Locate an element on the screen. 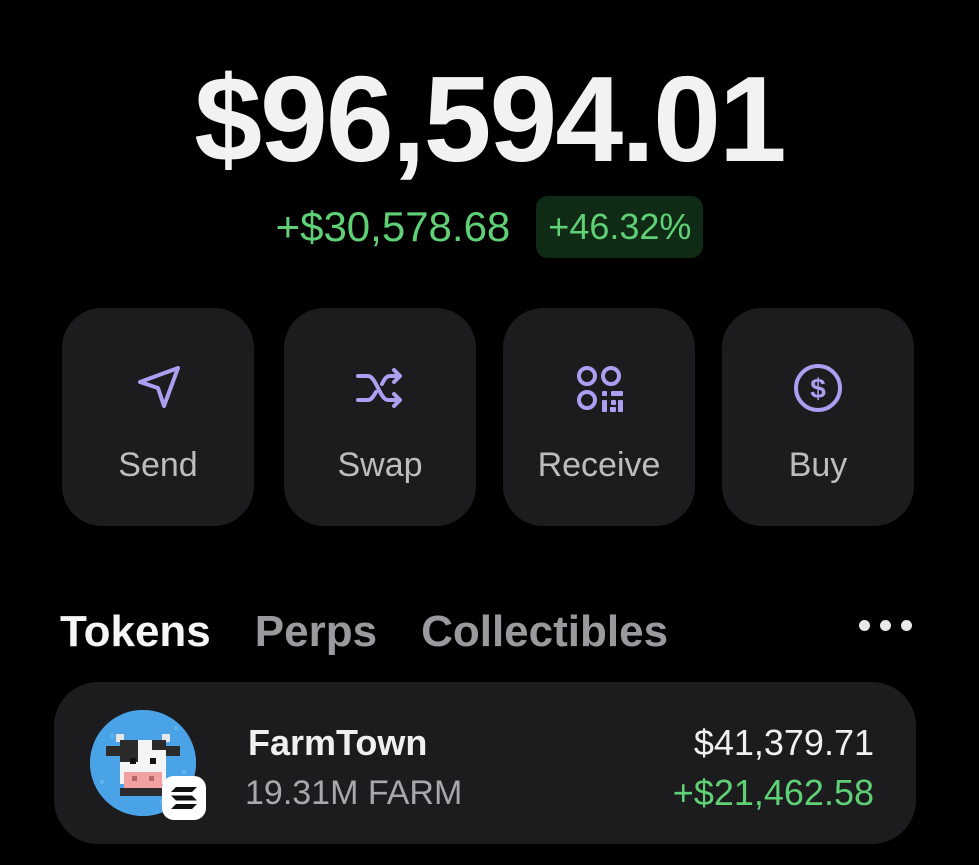 The height and width of the screenshot is (865, 979). tab-perps: Perps is located at coordinates (316, 632).